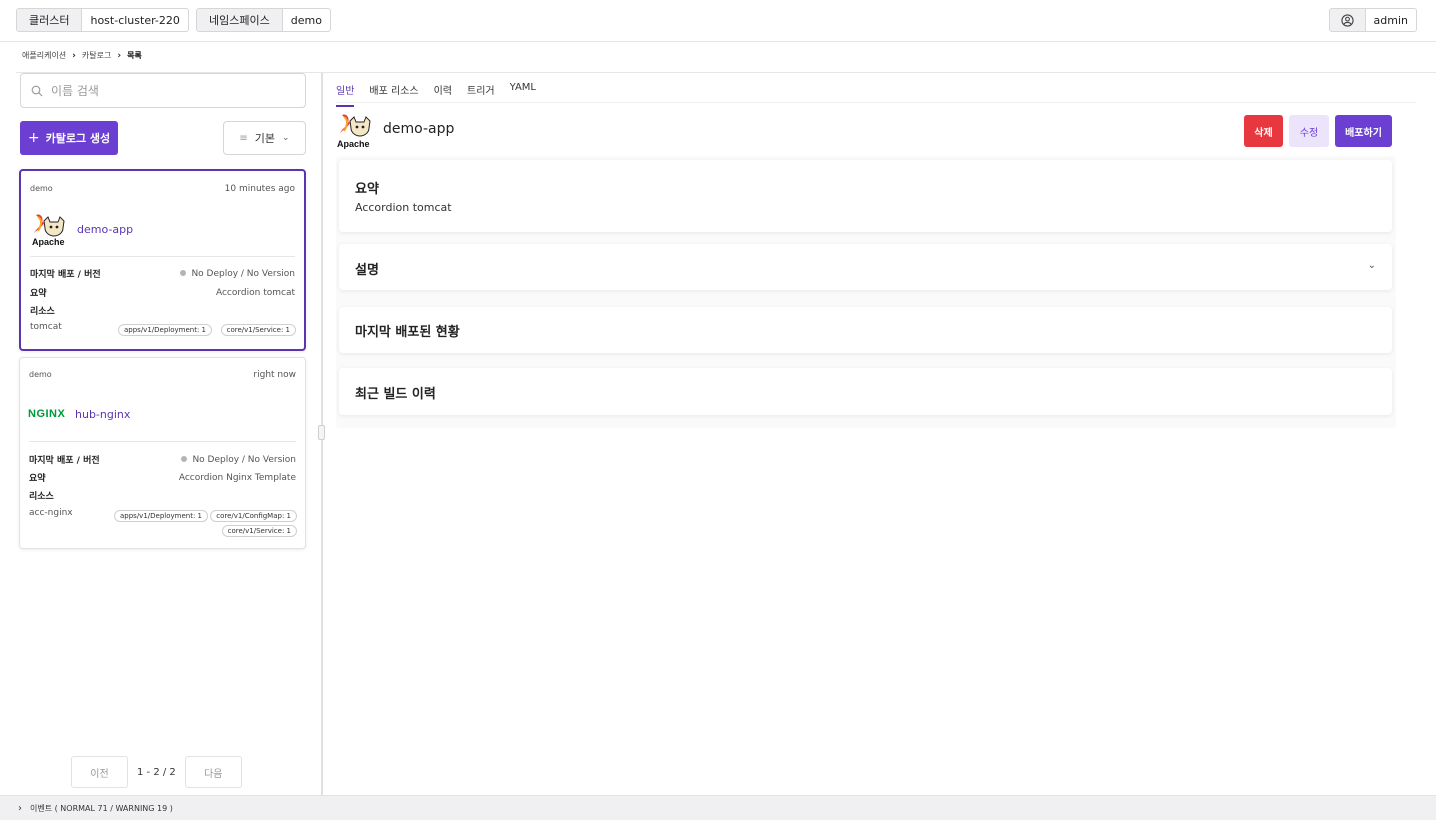  Describe the element at coordinates (102, 414) in the screenshot. I see `card-title: hub-nginx` at that location.